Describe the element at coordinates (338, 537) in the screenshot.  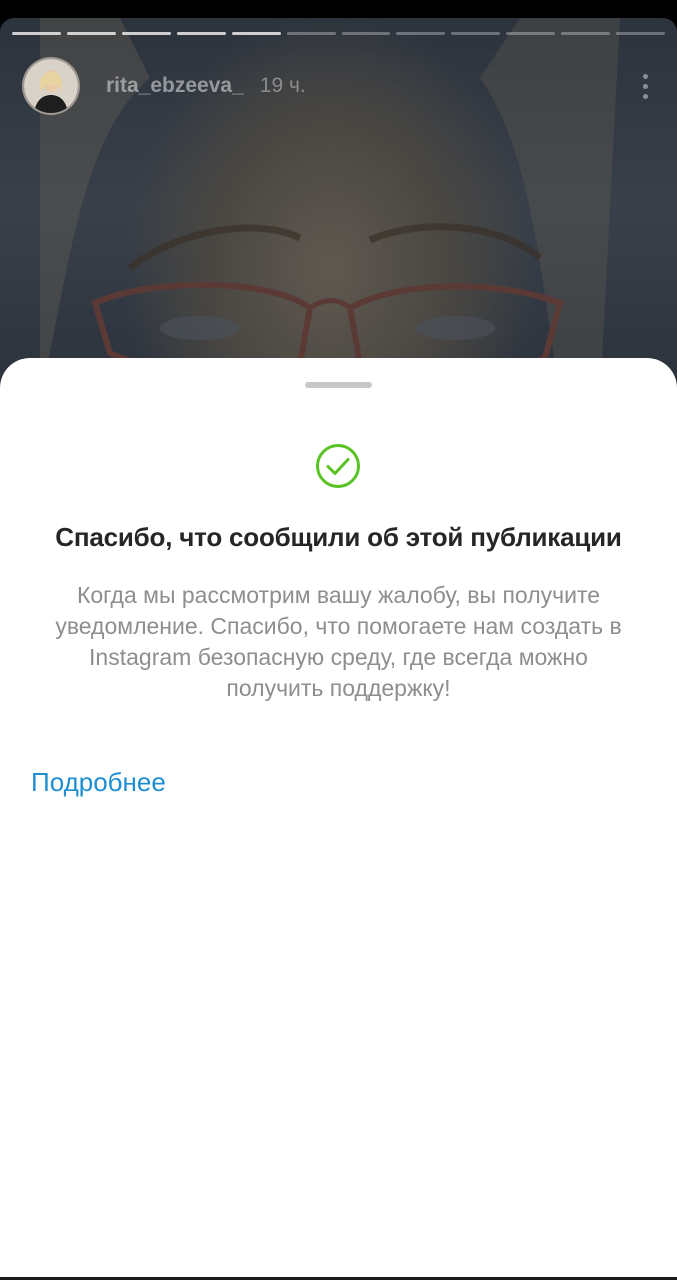
I see `sheet-title: Спасибо, что сообщили об этой публикации` at that location.